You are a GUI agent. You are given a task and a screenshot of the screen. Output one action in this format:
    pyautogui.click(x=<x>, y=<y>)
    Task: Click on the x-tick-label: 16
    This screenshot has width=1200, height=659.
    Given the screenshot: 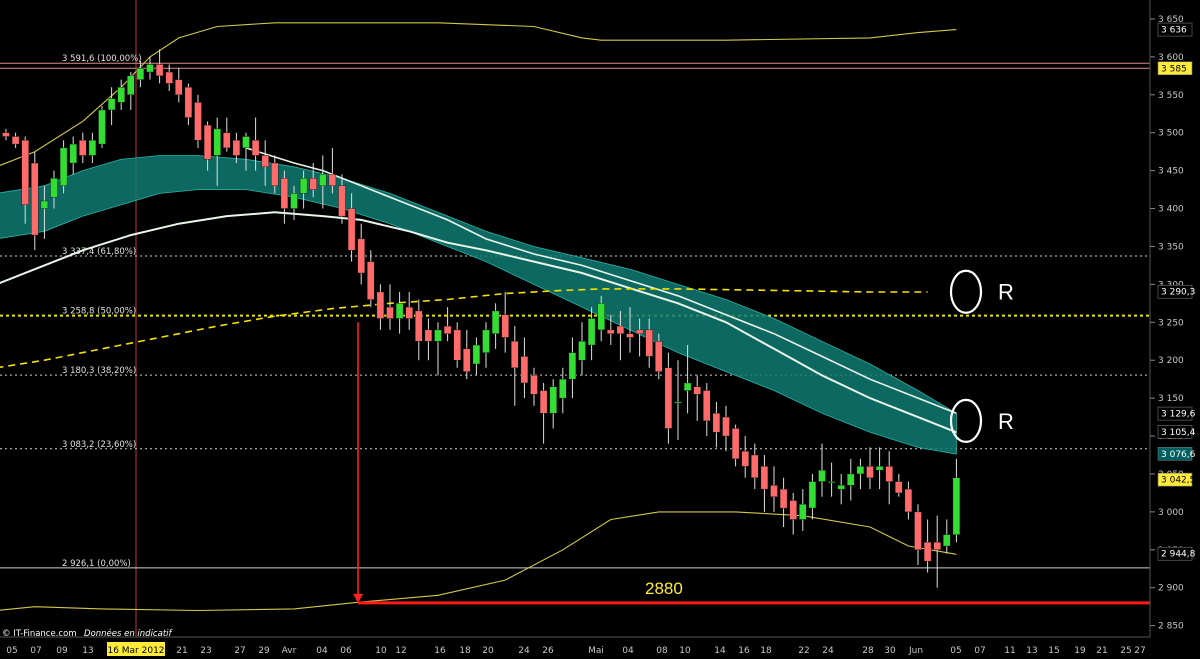 What is the action you would take?
    pyautogui.click(x=440, y=651)
    